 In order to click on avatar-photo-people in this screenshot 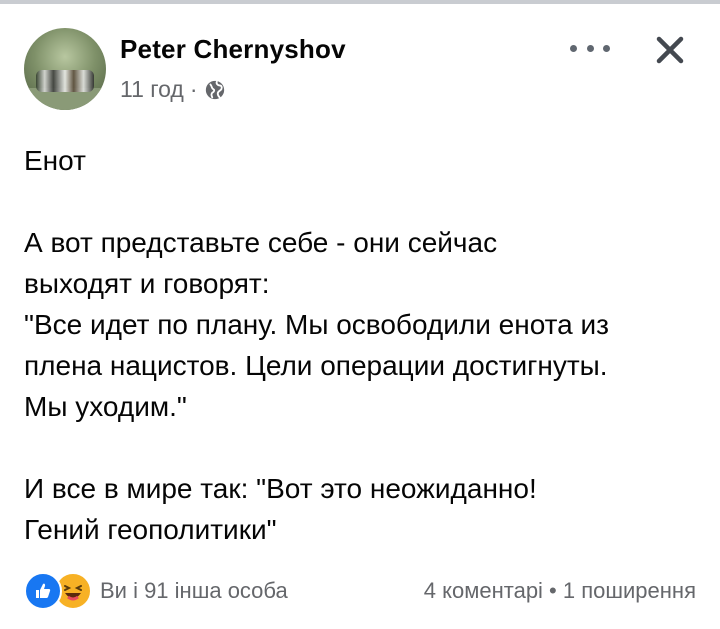, I will do `click(65, 81)`.